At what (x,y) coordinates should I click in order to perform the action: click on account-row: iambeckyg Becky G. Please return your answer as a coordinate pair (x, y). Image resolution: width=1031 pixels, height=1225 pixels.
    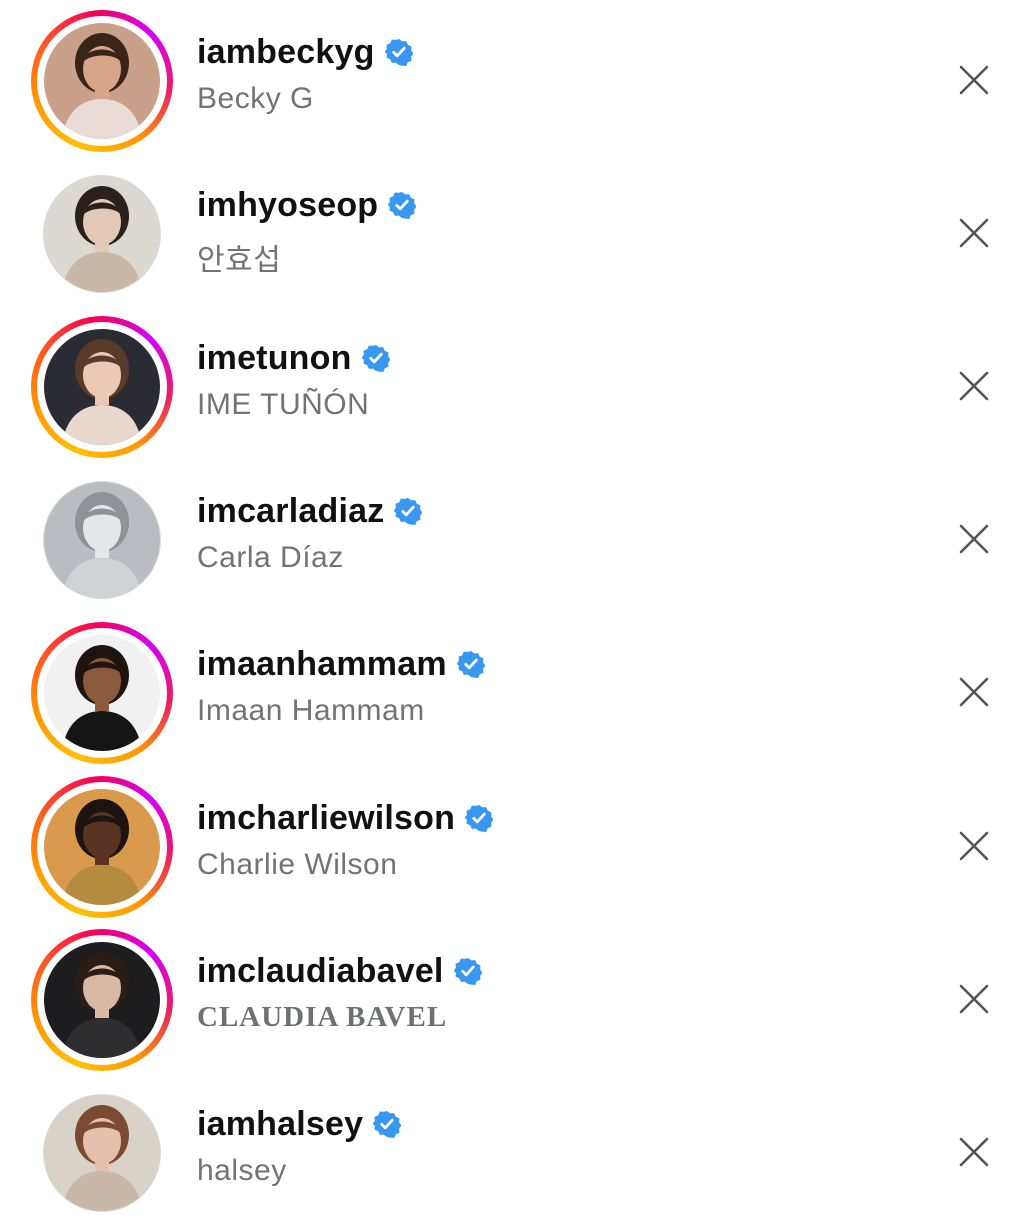
    Looking at the image, I should click on (515, 76).